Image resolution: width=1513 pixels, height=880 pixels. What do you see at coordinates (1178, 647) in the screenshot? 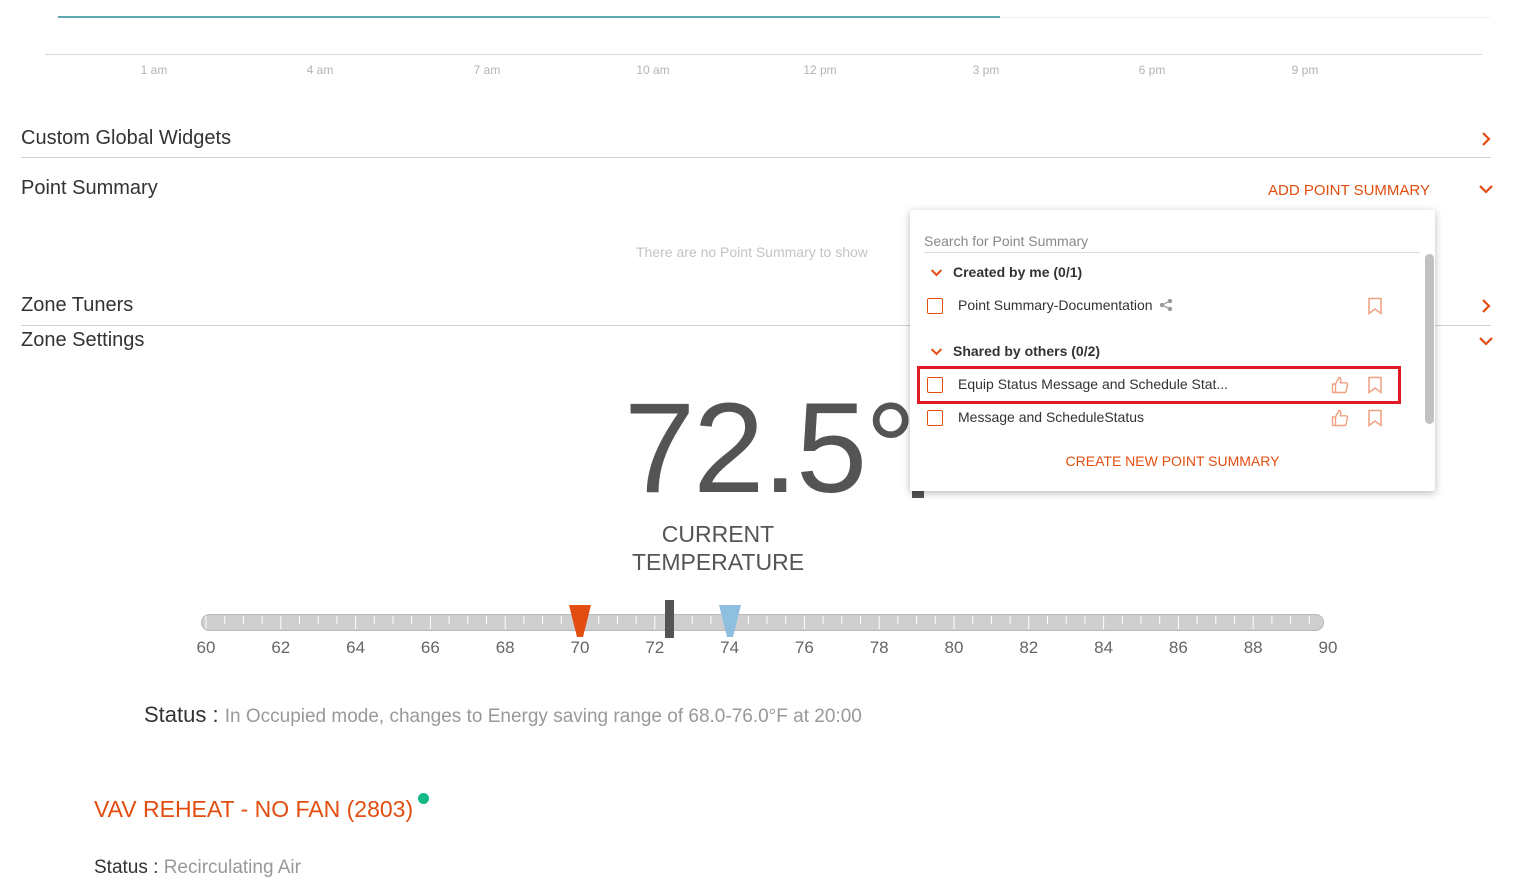
I see `slider-scale-label: 86` at bounding box center [1178, 647].